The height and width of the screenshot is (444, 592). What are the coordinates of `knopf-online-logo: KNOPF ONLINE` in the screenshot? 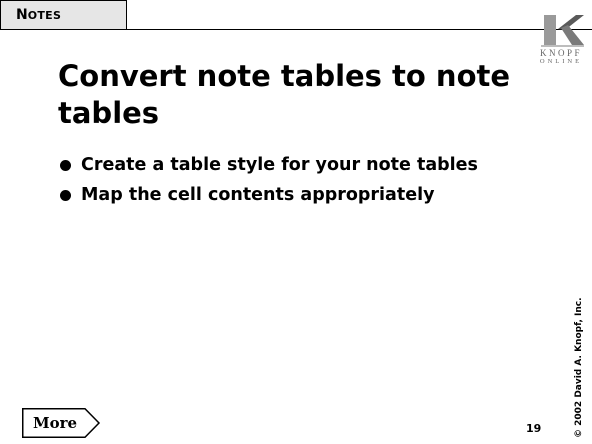 It's located at (561, 39).